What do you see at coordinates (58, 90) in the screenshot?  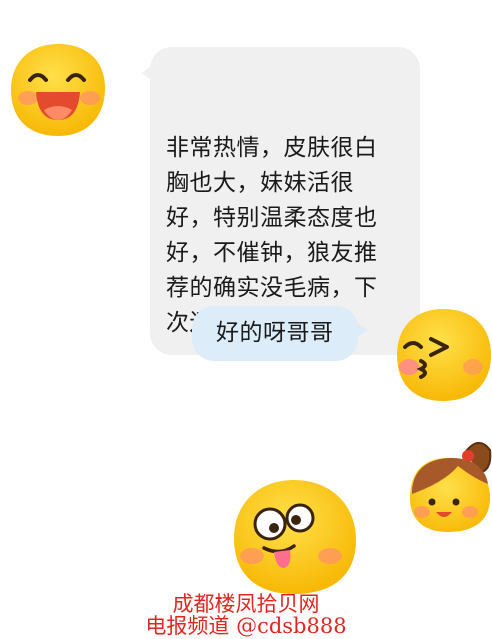 I see `laughing-emoji-avatar` at bounding box center [58, 90].